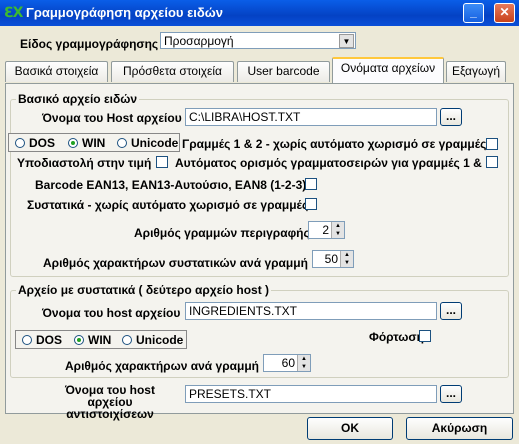  Describe the element at coordinates (86, 143) in the screenshot. I see `radio-win: WIN` at that location.